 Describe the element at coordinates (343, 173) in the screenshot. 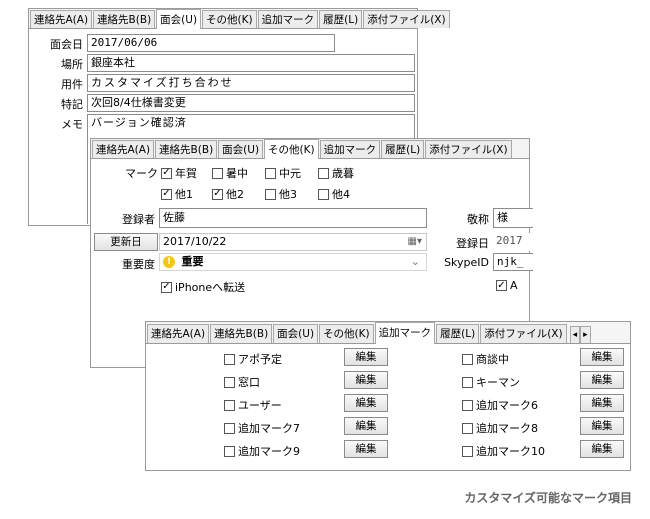

I see `checkbox-label: 歳暮` at that location.